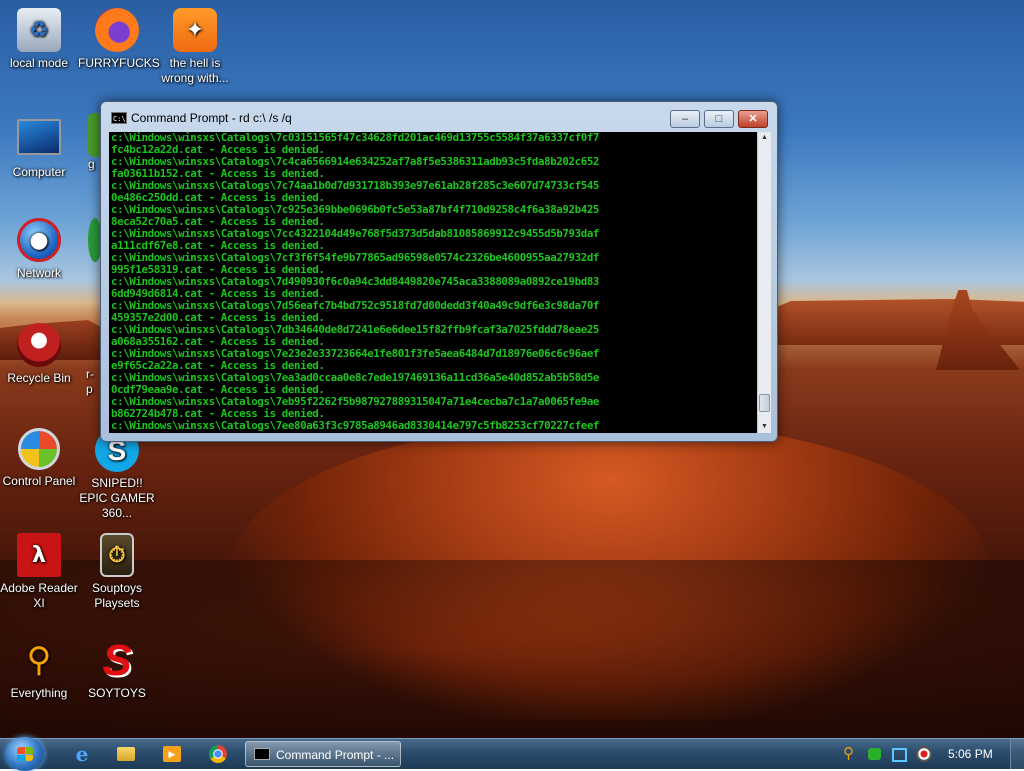  I want to click on desktop-icon-recycle-bin: Recycle Bin, so click(39, 354).